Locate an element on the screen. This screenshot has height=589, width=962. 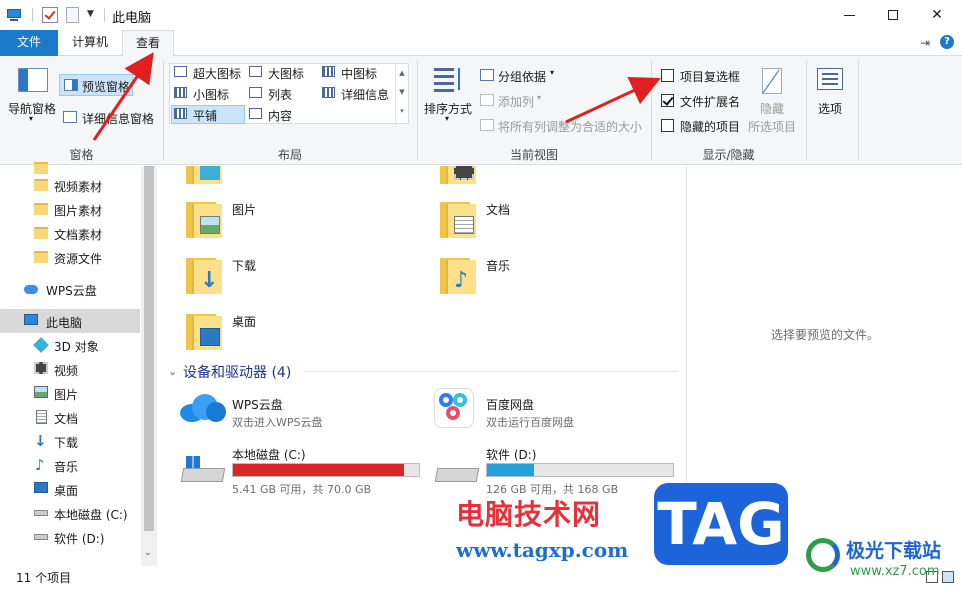
watermark-brand-name: 极光下载站 is located at coordinates (894, 551).